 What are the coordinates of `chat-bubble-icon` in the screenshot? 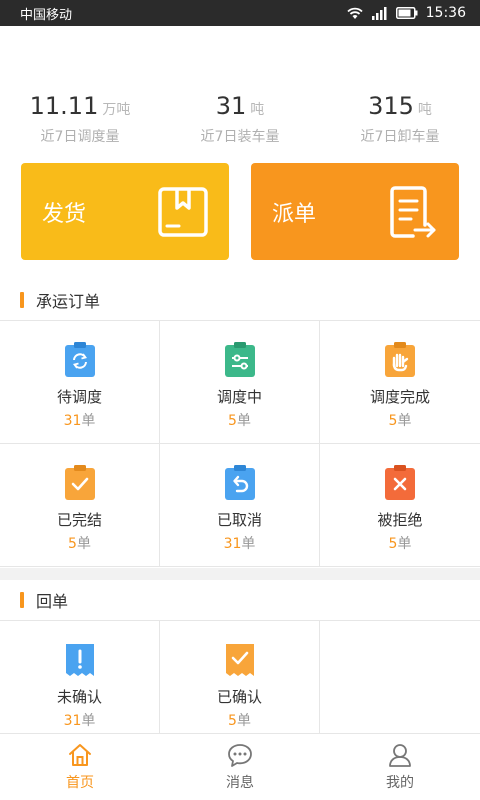 It's located at (240, 757).